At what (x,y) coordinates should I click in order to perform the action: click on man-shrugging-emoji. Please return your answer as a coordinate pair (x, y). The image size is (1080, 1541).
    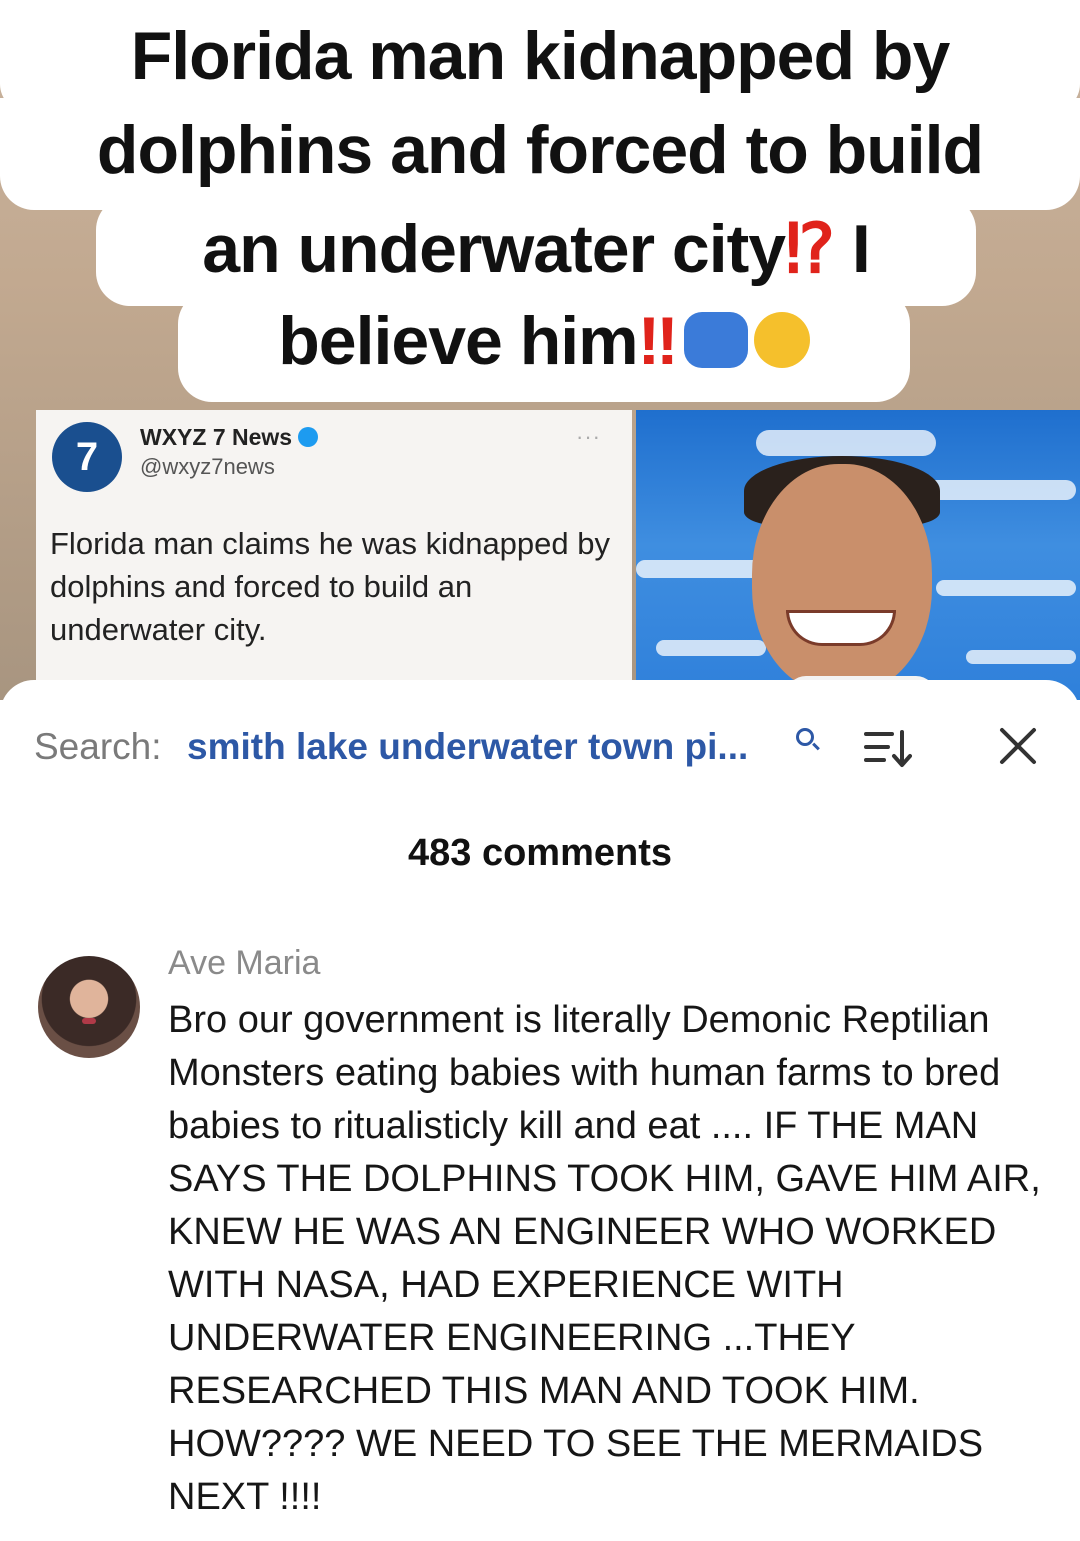
    Looking at the image, I should click on (715, 340).